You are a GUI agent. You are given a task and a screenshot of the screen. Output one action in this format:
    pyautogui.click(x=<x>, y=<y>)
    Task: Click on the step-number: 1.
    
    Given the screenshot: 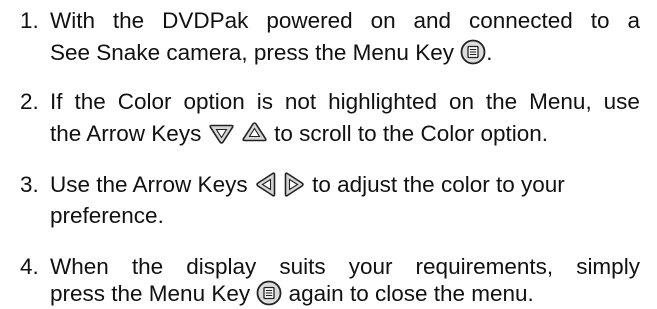 What is the action you would take?
    pyautogui.click(x=29, y=20)
    